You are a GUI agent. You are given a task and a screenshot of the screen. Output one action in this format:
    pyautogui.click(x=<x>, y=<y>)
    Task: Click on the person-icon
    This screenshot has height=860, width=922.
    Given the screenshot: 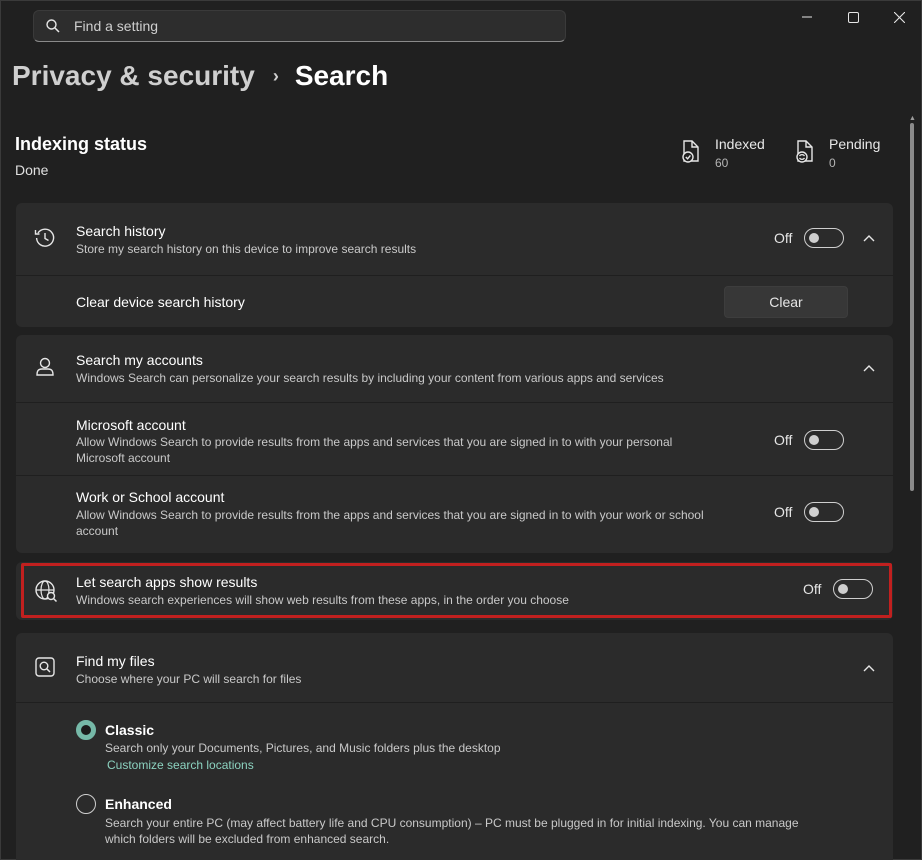 What is the action you would take?
    pyautogui.click(x=45, y=366)
    